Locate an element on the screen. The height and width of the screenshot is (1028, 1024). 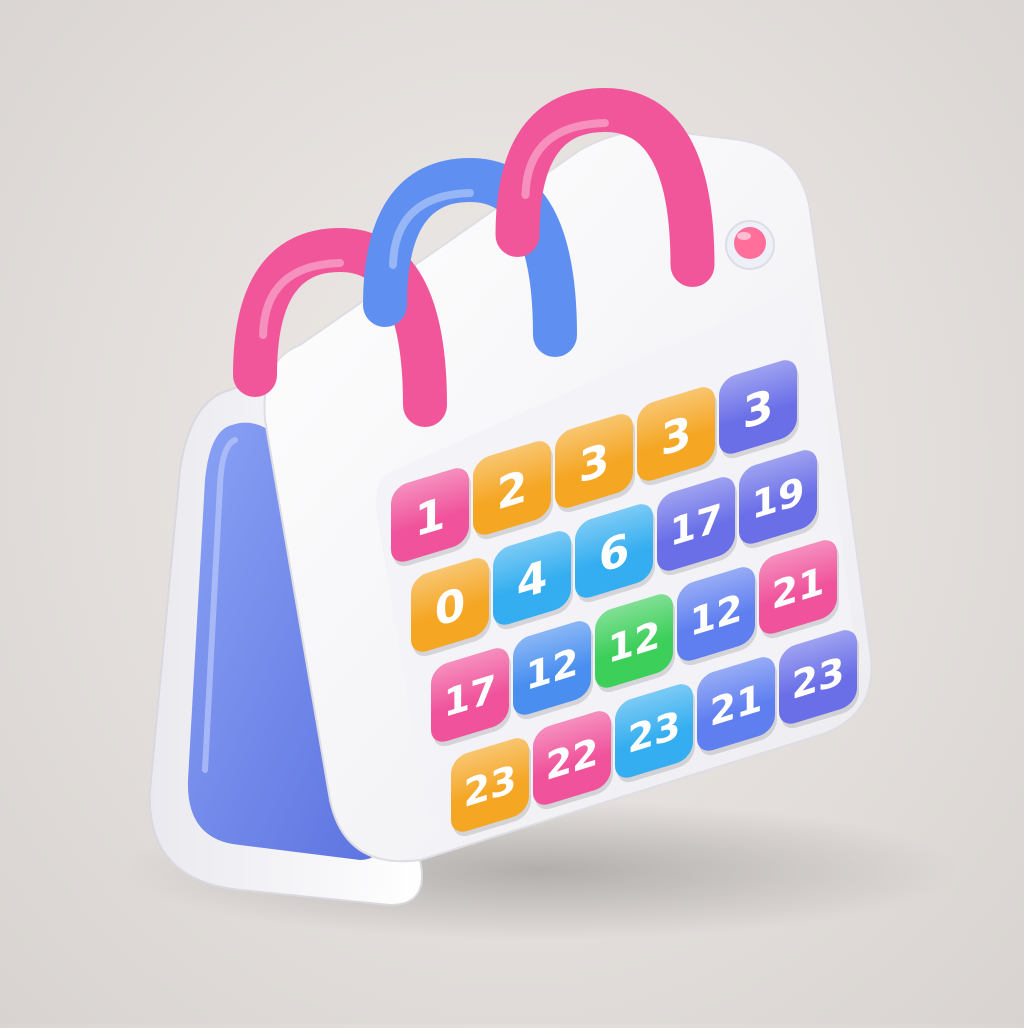
date-tile-label: 0 is located at coordinates (450, 606).